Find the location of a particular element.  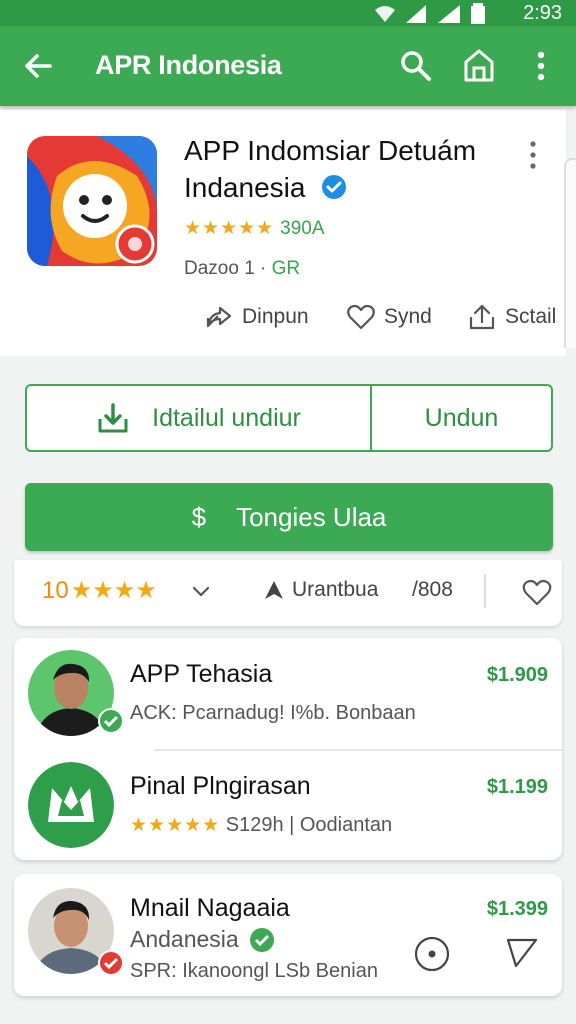

action-share: Dinpun is located at coordinates (256, 317).